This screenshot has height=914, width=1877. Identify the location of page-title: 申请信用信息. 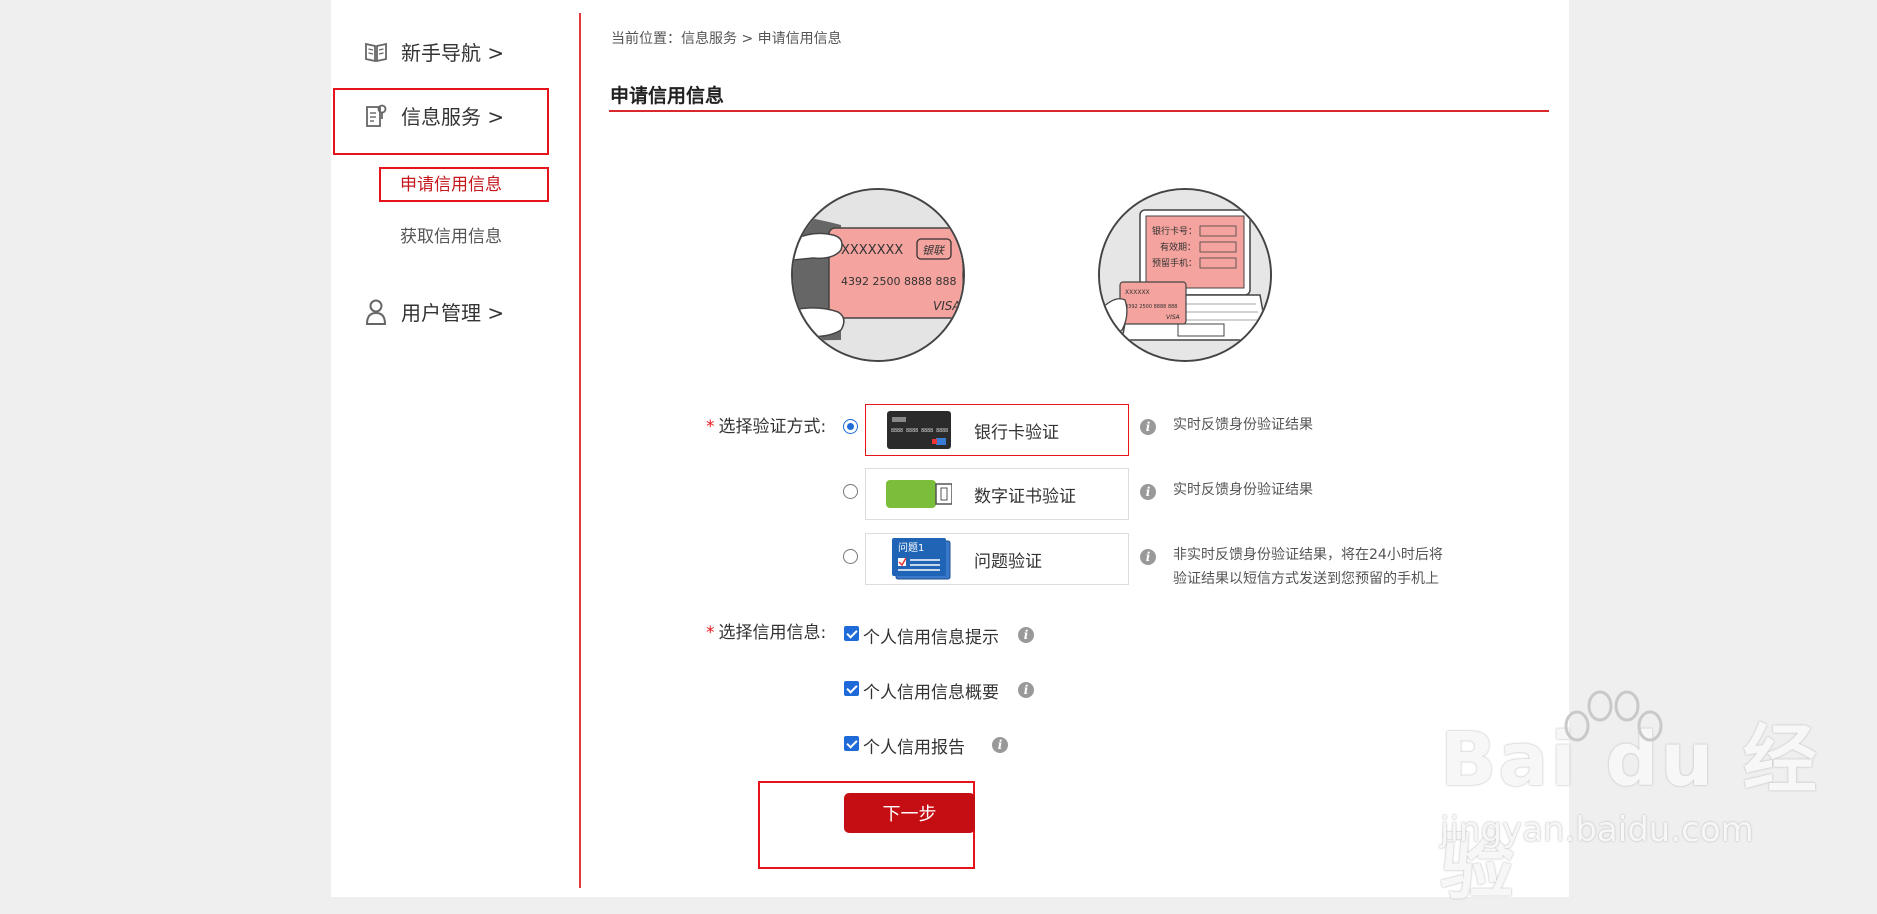
(667, 96).